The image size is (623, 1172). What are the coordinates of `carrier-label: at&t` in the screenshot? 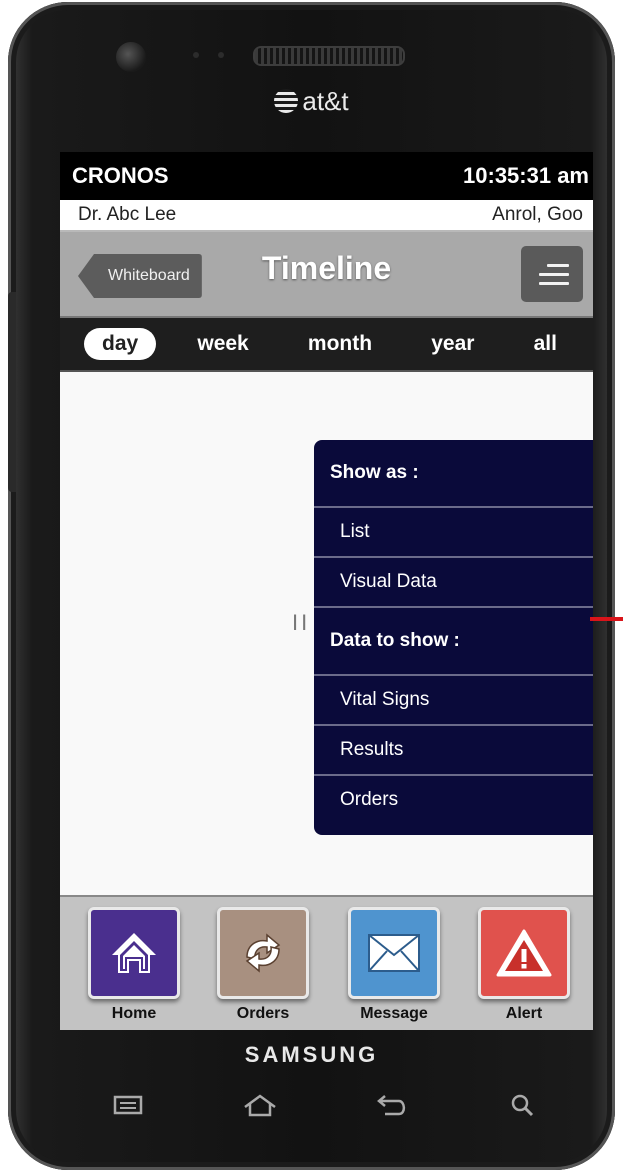 It's located at (325, 101).